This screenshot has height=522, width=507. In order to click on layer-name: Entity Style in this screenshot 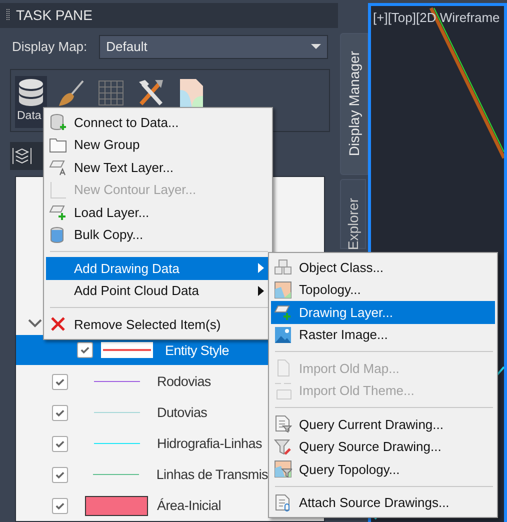, I will do `click(197, 350)`.